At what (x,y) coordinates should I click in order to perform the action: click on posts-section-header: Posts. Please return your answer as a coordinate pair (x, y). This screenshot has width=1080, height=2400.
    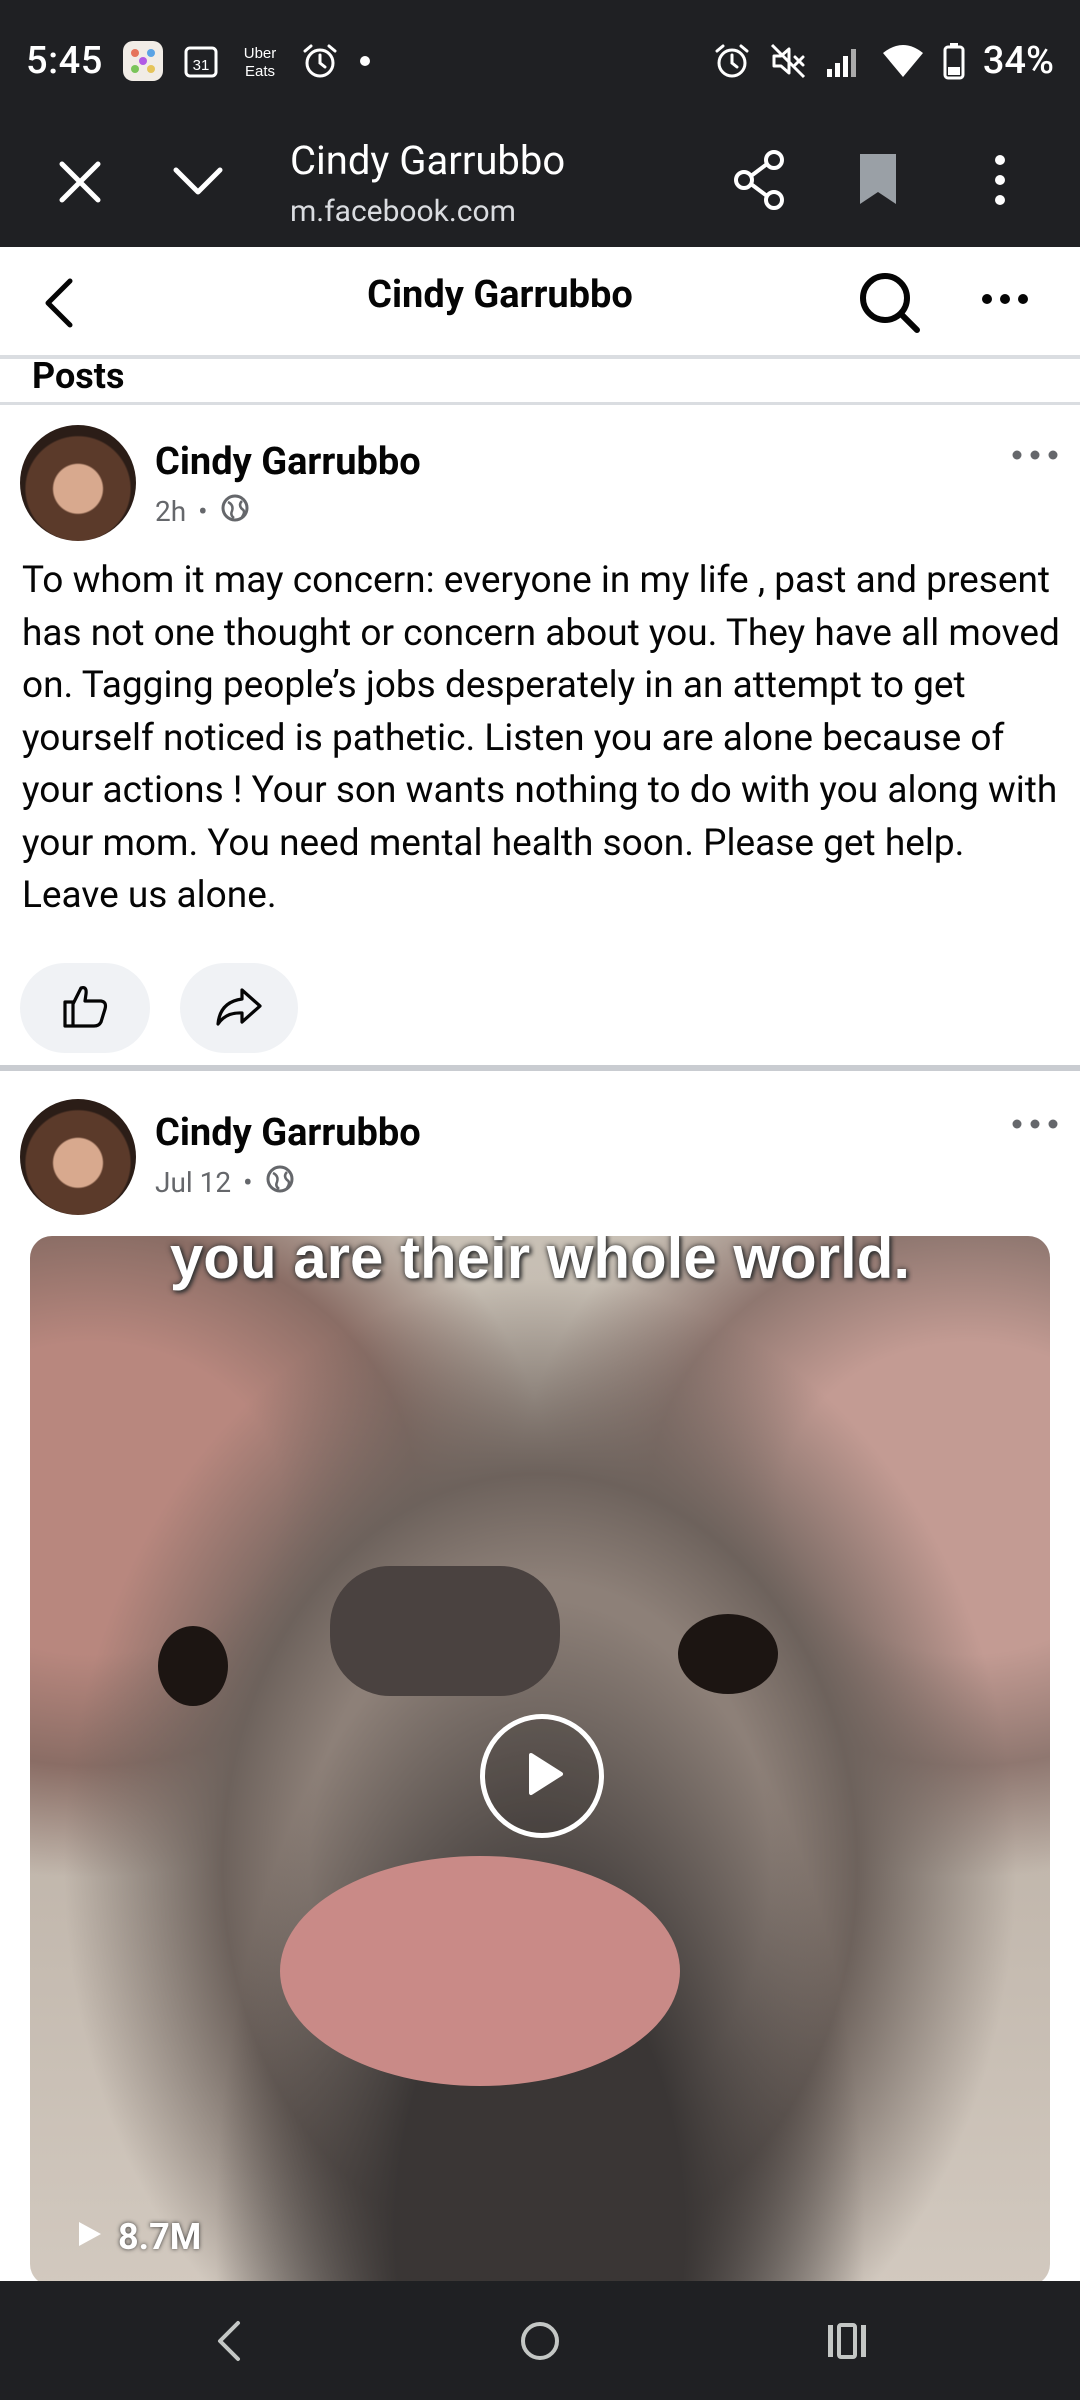
    Looking at the image, I should click on (540, 380).